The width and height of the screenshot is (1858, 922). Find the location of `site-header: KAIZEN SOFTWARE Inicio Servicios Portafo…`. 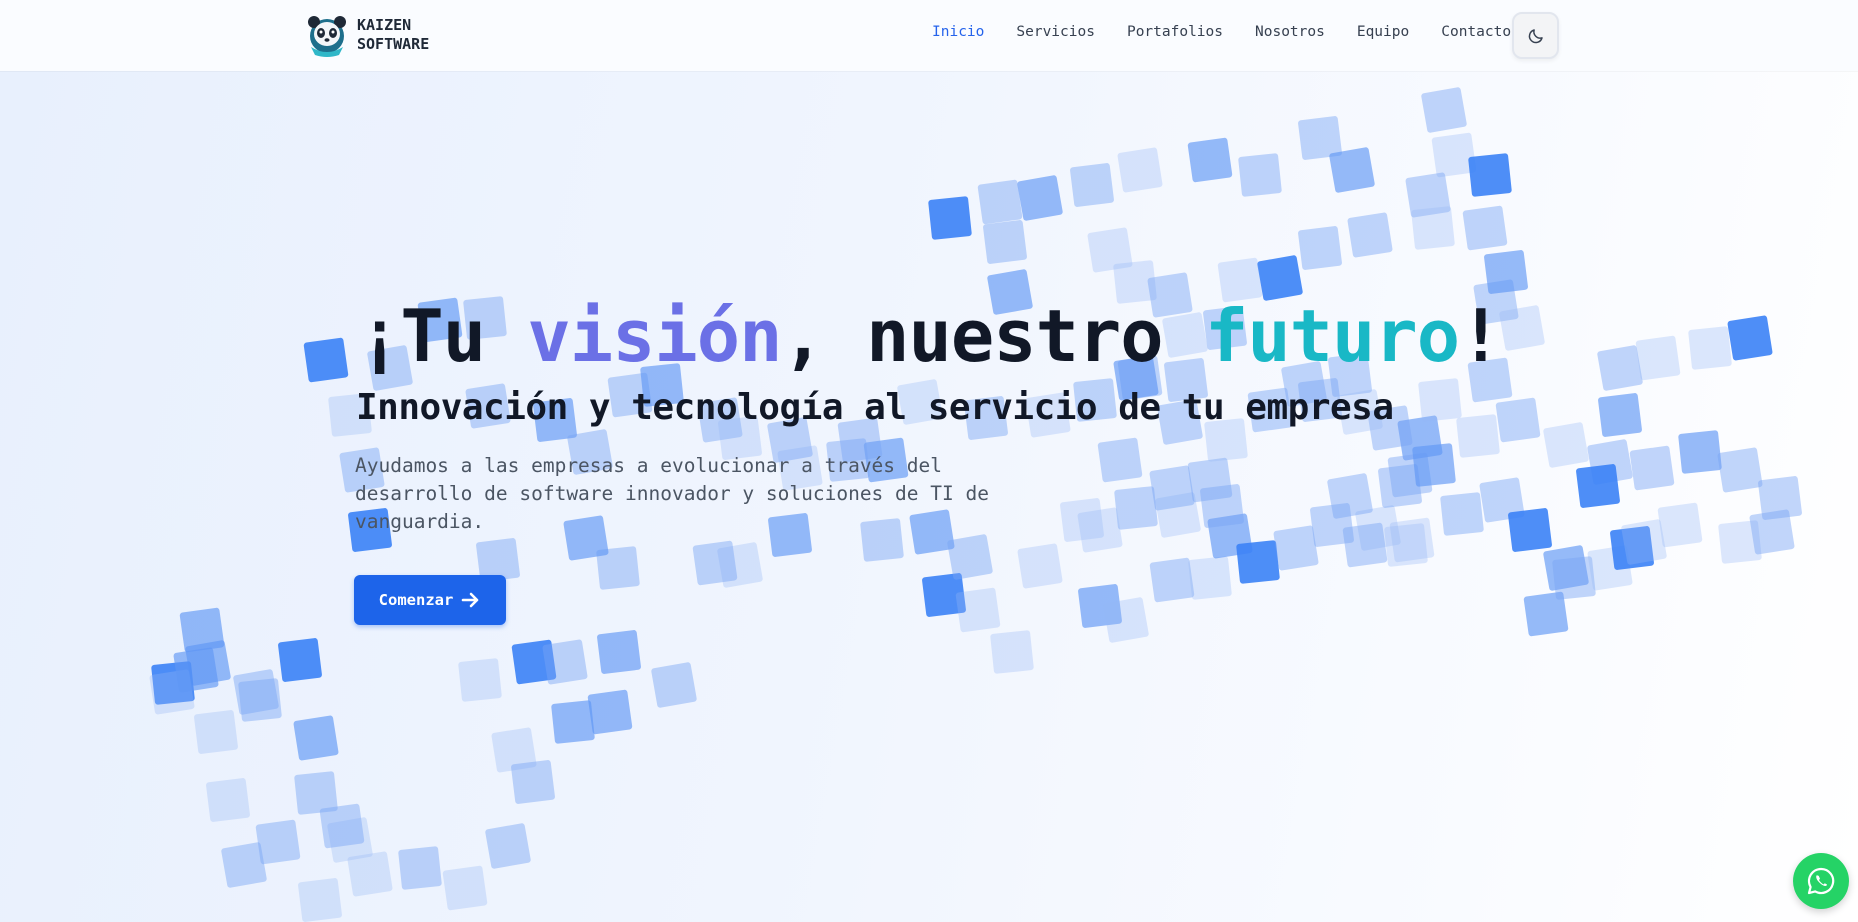

site-header: KAIZEN SOFTWARE Inicio Servicios Portafo… is located at coordinates (929, 35).